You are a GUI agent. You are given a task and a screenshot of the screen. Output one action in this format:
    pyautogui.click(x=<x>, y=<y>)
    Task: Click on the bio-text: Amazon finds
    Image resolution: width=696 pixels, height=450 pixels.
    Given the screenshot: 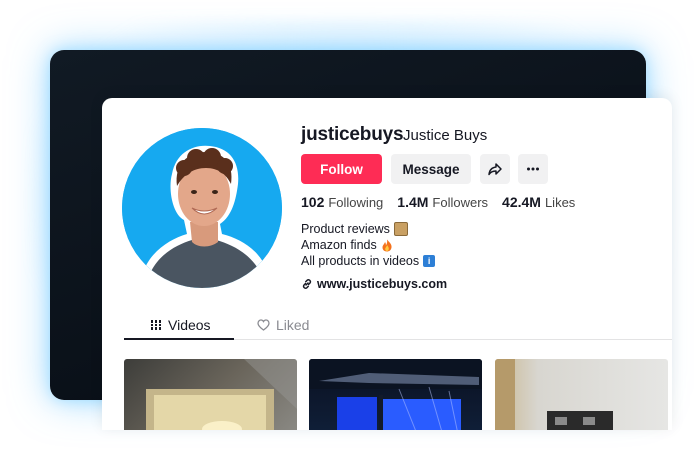 What is the action you would take?
    pyautogui.click(x=339, y=245)
    